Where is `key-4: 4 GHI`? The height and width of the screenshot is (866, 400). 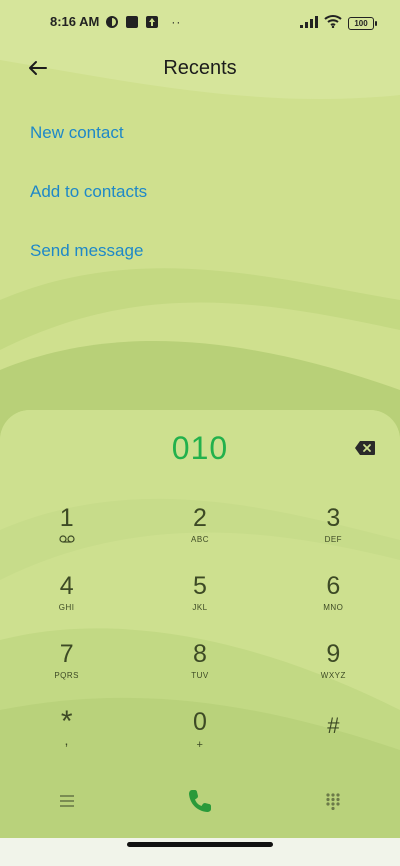 key-4: 4 GHI is located at coordinates (66, 600).